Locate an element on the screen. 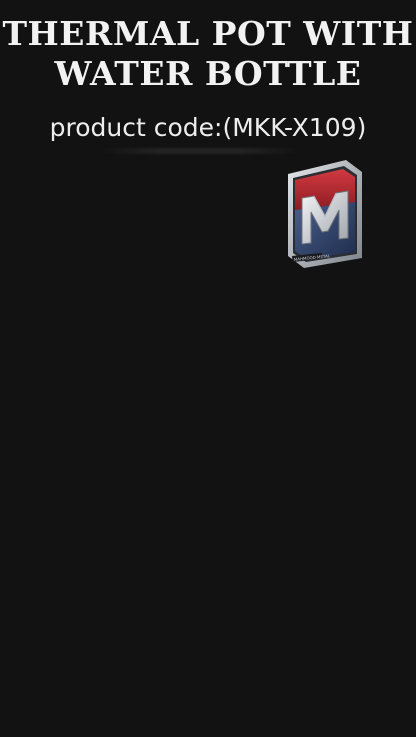 The height and width of the screenshot is (737, 416). title-line-2: WATER BOTTLE is located at coordinates (208, 73).